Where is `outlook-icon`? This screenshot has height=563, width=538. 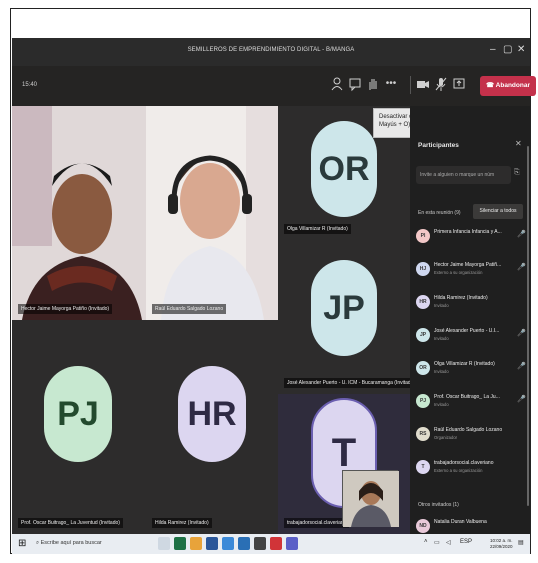
outlook-icon is located at coordinates (244, 543).